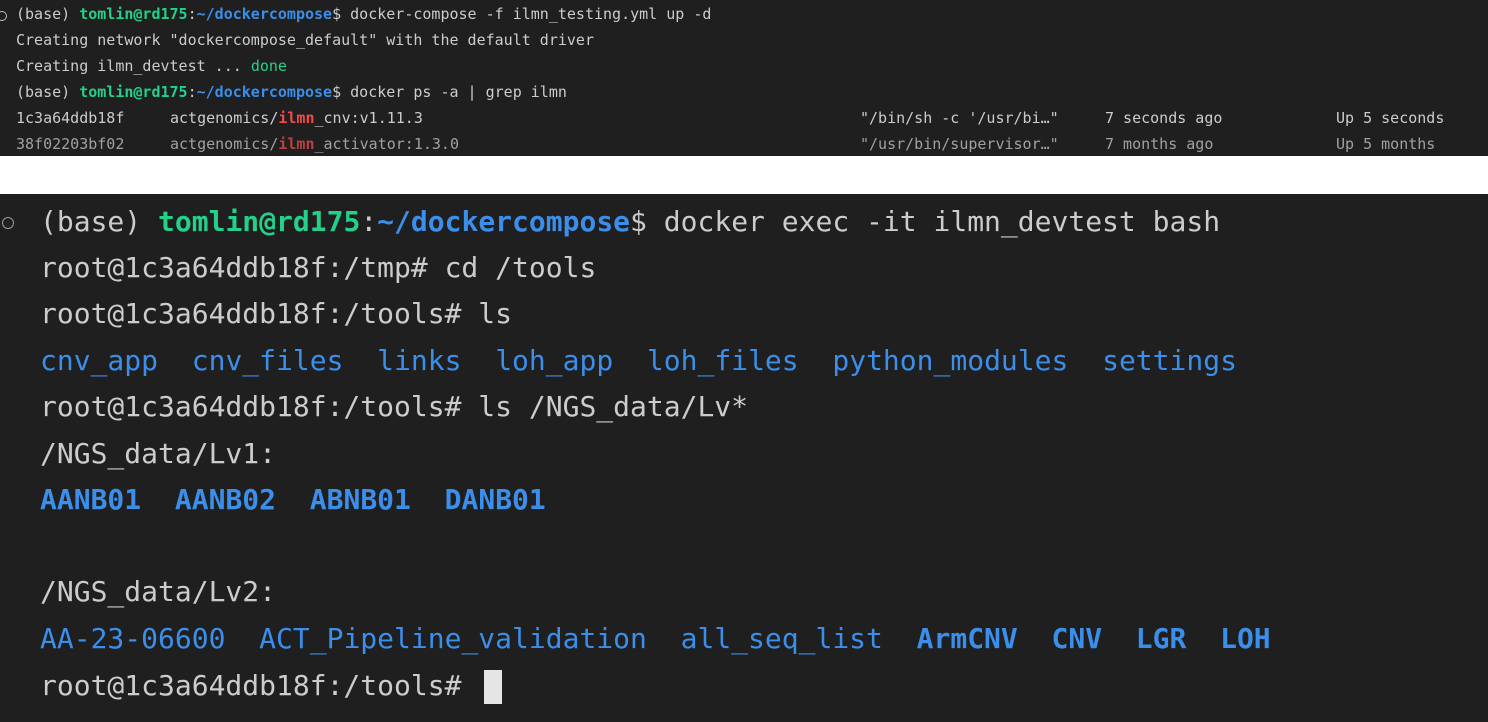  What do you see at coordinates (314, 144) in the screenshot?
I see `container-image: actgenomics/ilmn_activator:1.3.0` at bounding box center [314, 144].